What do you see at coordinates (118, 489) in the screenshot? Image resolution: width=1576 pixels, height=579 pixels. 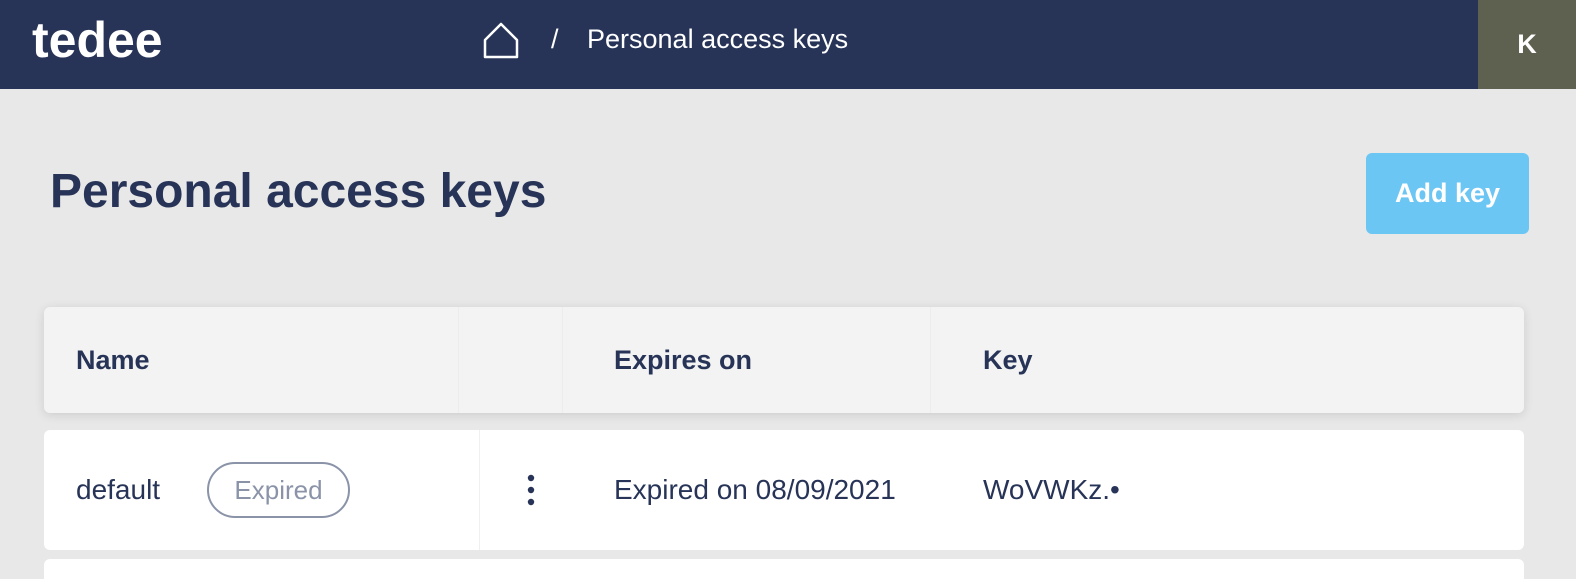 I see `key-name: default` at bounding box center [118, 489].